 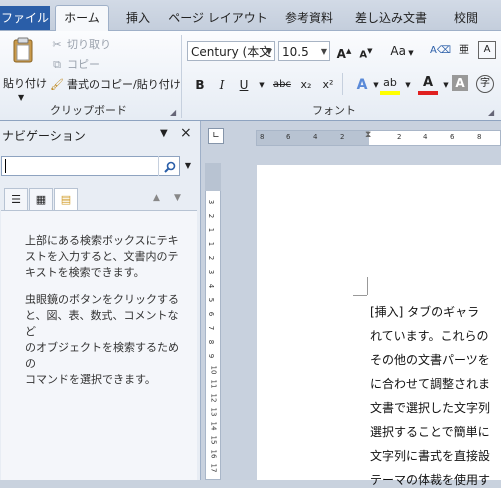 What do you see at coordinates (428, 85) in the screenshot?
I see `font-color-icon: A` at bounding box center [428, 85].